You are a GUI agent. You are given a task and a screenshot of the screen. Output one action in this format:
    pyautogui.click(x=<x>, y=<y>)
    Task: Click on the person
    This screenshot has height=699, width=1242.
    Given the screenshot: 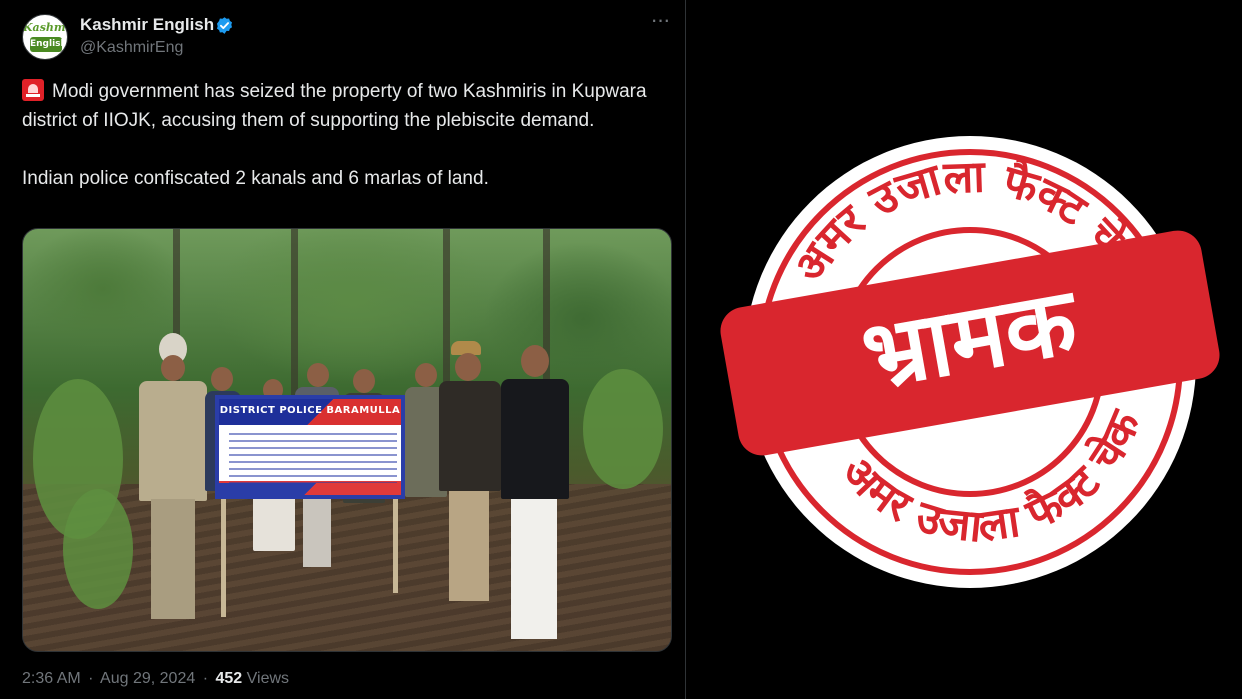 What is the action you would take?
    pyautogui.click(x=535, y=495)
    